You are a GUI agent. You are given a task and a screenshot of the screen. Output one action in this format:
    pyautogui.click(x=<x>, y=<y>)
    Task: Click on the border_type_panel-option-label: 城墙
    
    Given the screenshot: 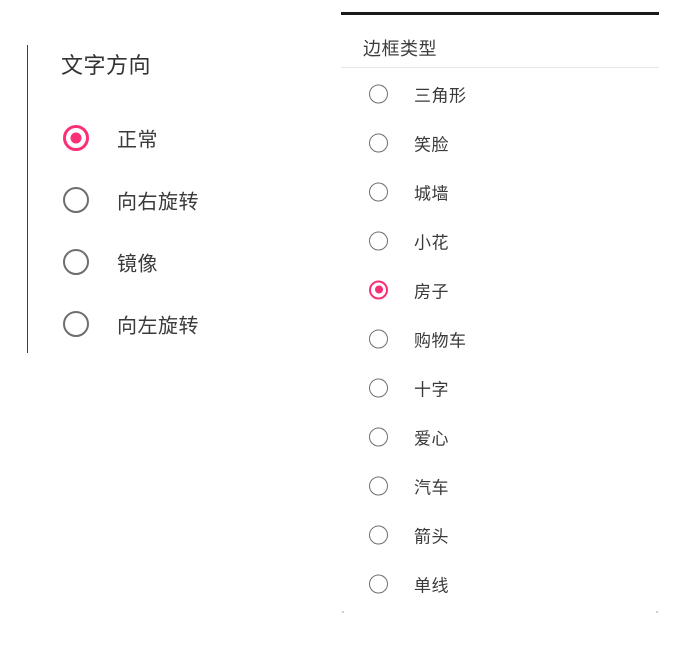 What is the action you would take?
    pyautogui.click(x=431, y=194)
    